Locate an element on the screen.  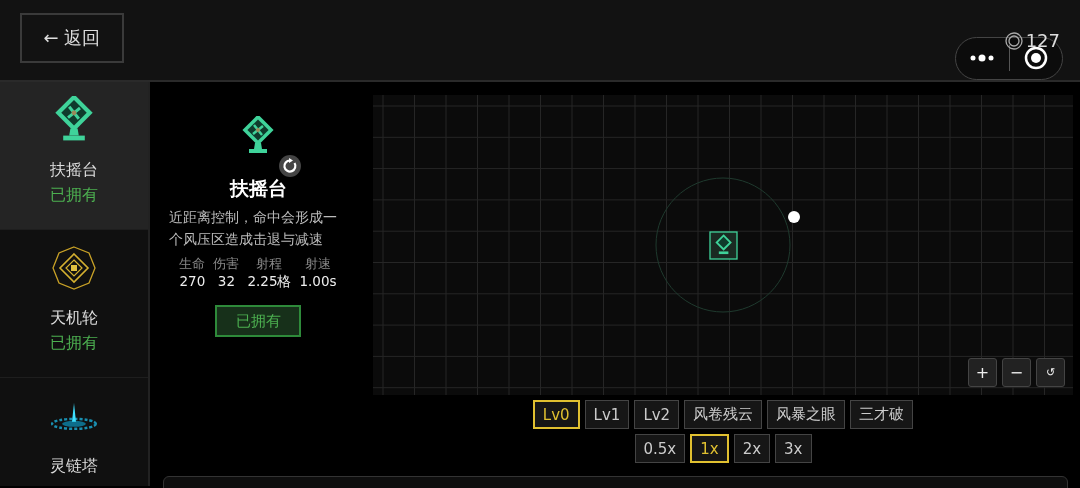
stat-value: 270 is located at coordinates (192, 281).